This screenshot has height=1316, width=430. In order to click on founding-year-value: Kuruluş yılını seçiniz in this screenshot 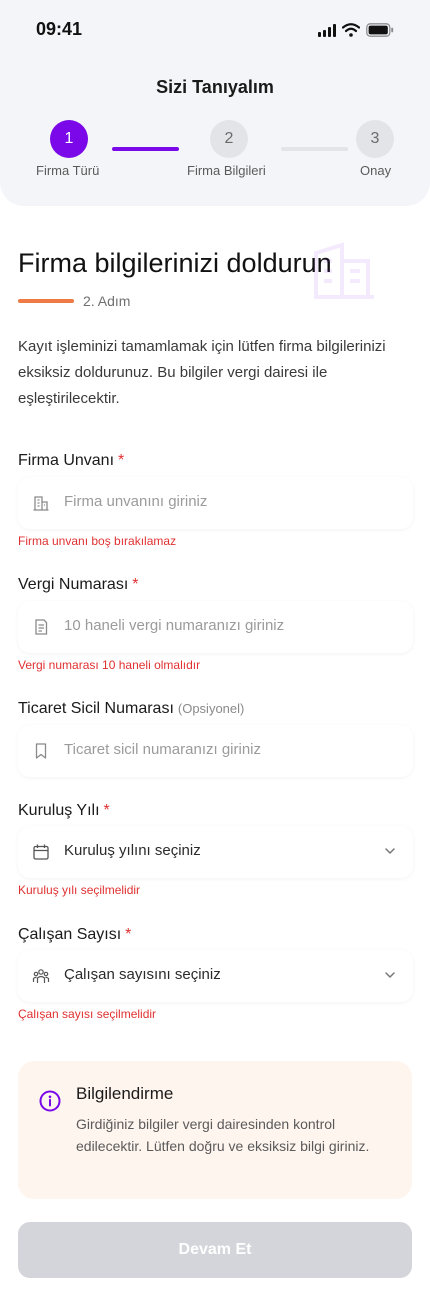, I will do `click(132, 850)`.